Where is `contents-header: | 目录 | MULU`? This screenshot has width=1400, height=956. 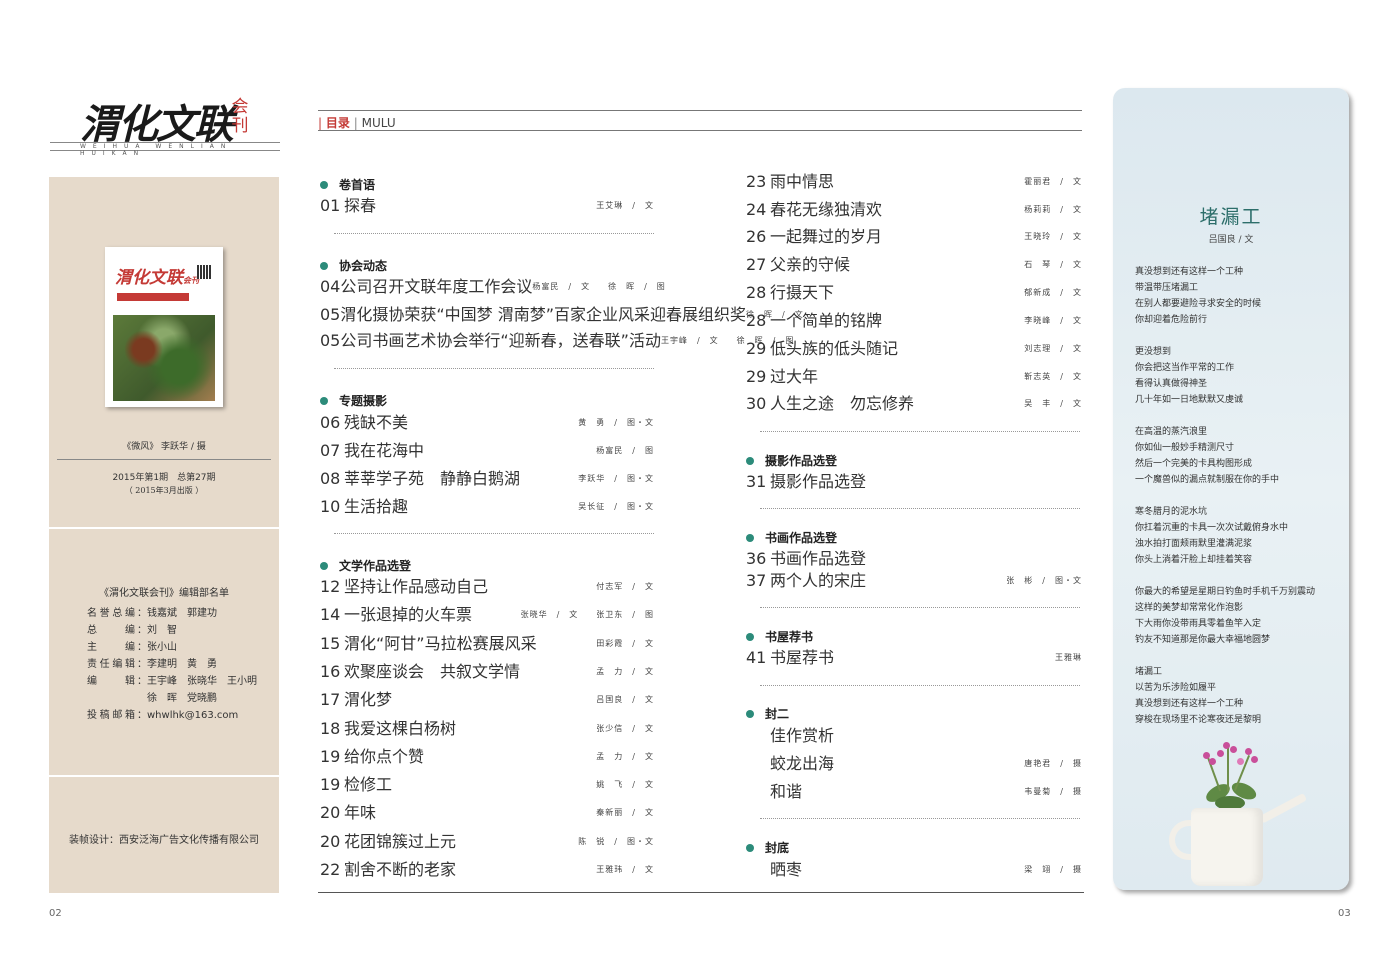 contents-header: | 目录 | MULU is located at coordinates (700, 120).